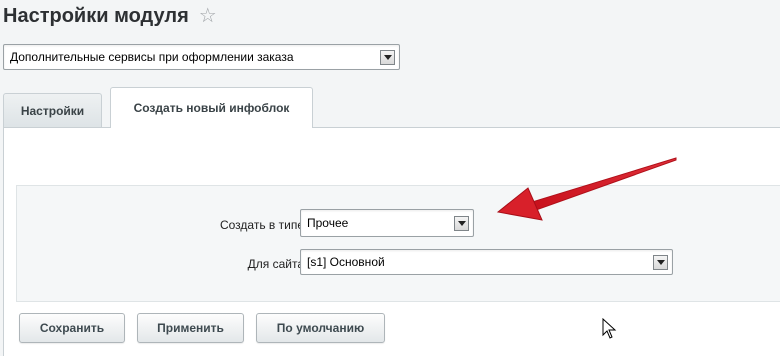  Describe the element at coordinates (72, 328) in the screenshot. I see `save-button: Сохранить` at that location.